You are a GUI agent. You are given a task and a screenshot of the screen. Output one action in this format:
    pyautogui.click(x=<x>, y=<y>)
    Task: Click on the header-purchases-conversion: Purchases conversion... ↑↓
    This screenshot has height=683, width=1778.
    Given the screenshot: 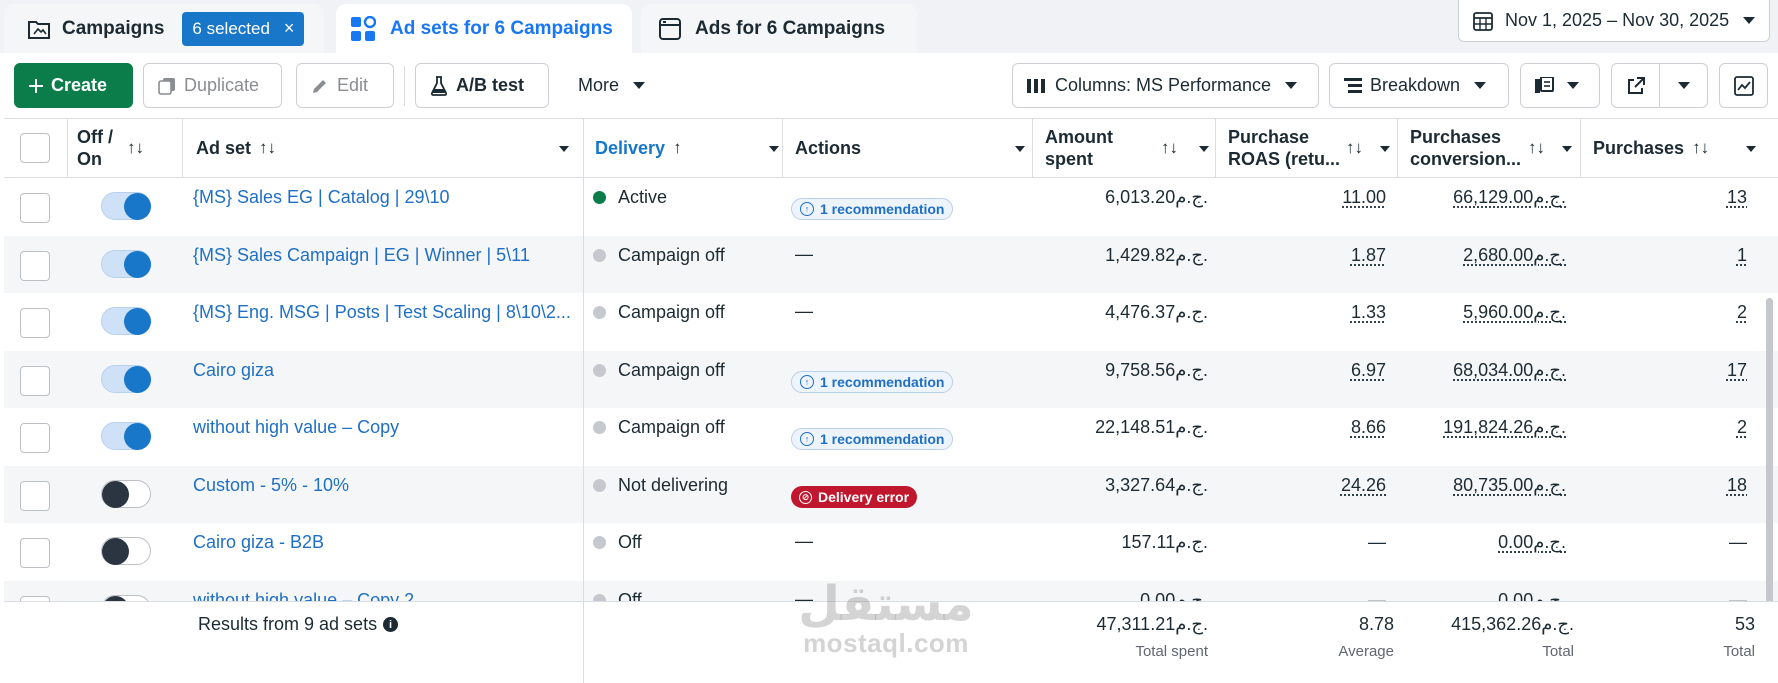 What is the action you would take?
    pyautogui.click(x=1495, y=148)
    